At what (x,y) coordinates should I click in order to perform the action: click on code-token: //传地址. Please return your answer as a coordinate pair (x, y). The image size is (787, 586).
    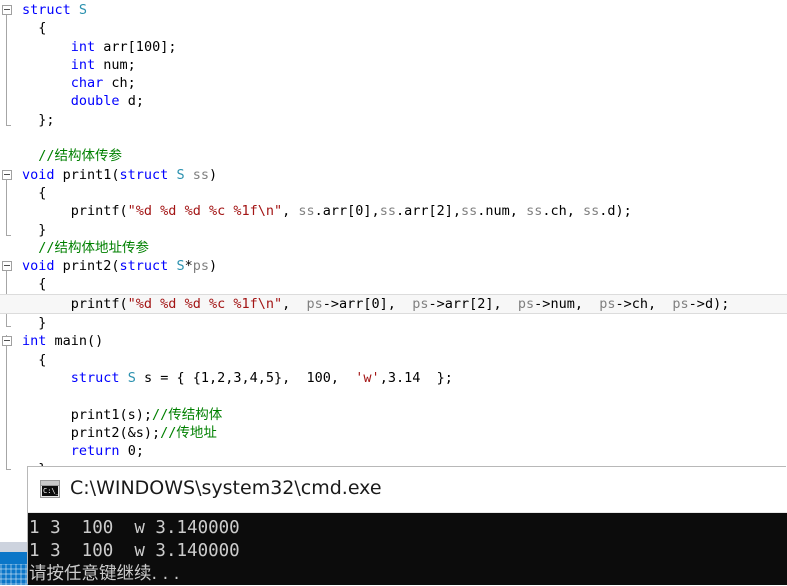
    Looking at the image, I should click on (188, 432).